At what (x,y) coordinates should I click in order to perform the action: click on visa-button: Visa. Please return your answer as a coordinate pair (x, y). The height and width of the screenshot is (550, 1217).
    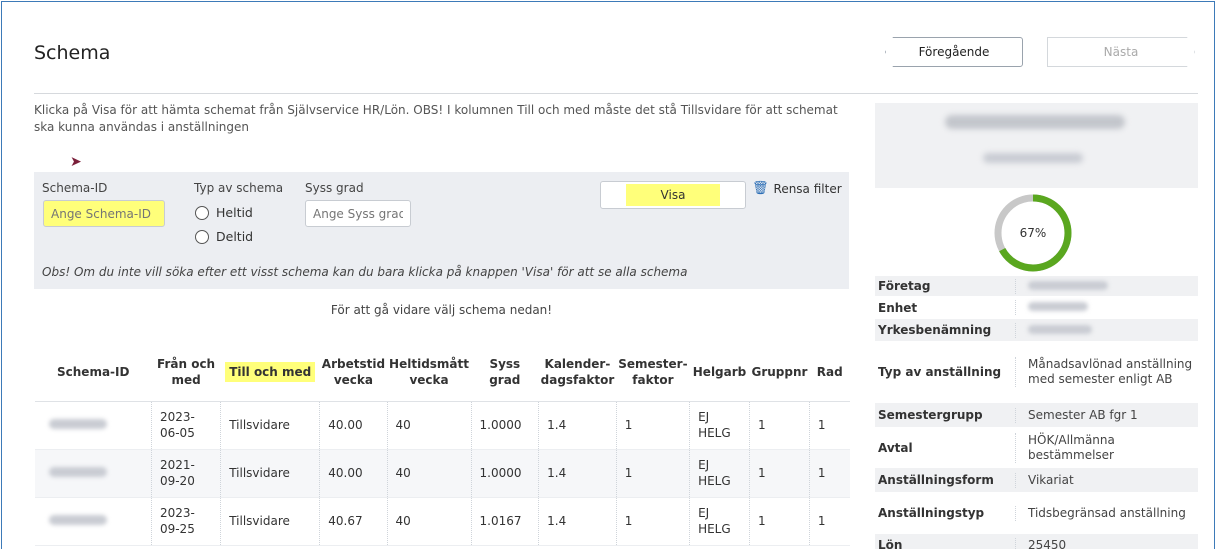
    Looking at the image, I should click on (673, 195).